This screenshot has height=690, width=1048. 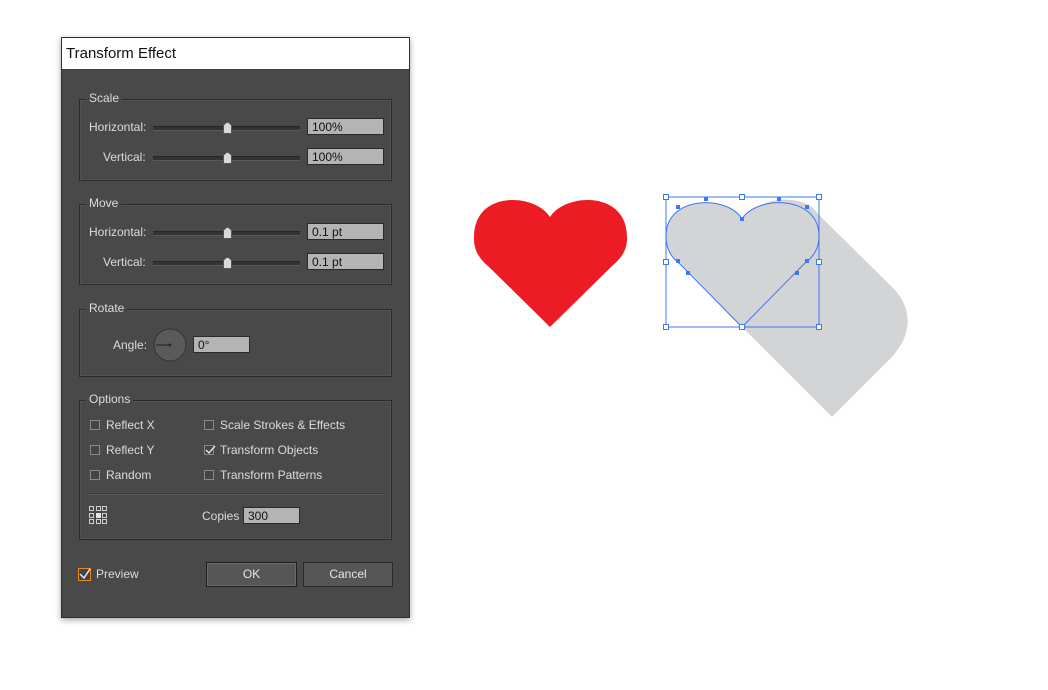 I want to click on transformed-heart-copies, so click(x=787, y=308).